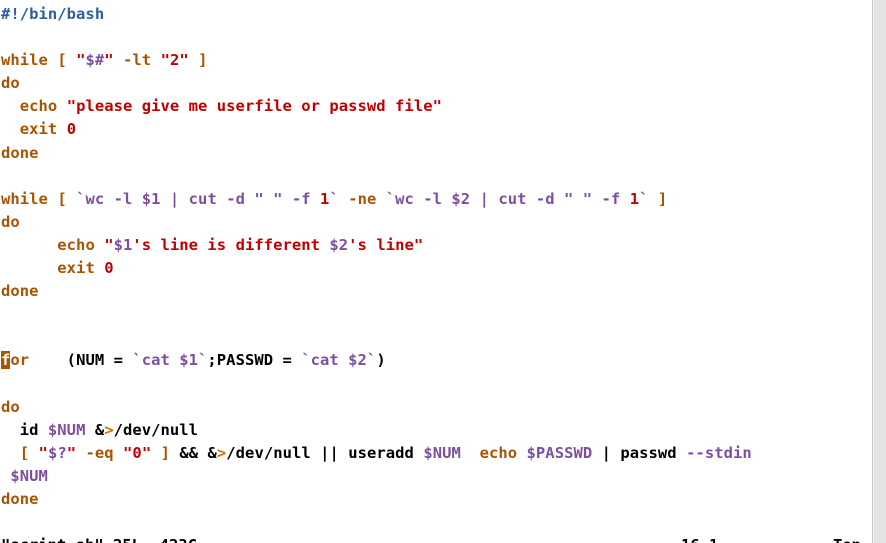  I want to click on code-line: $NUM, so click(436, 476).